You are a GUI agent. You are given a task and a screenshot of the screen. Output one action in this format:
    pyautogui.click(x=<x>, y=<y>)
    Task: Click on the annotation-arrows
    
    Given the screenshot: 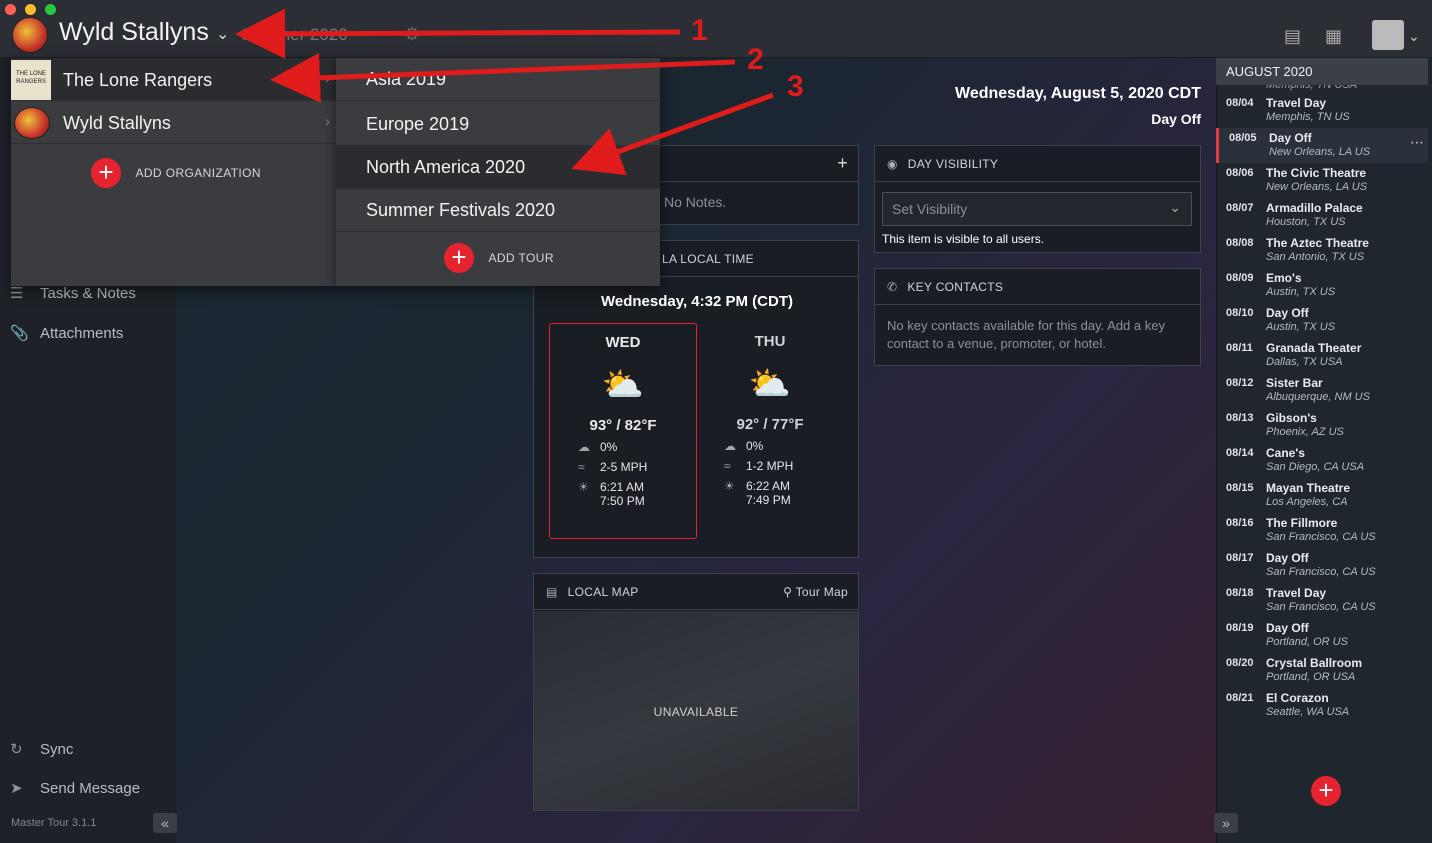 What is the action you would take?
    pyautogui.click(x=504, y=92)
    